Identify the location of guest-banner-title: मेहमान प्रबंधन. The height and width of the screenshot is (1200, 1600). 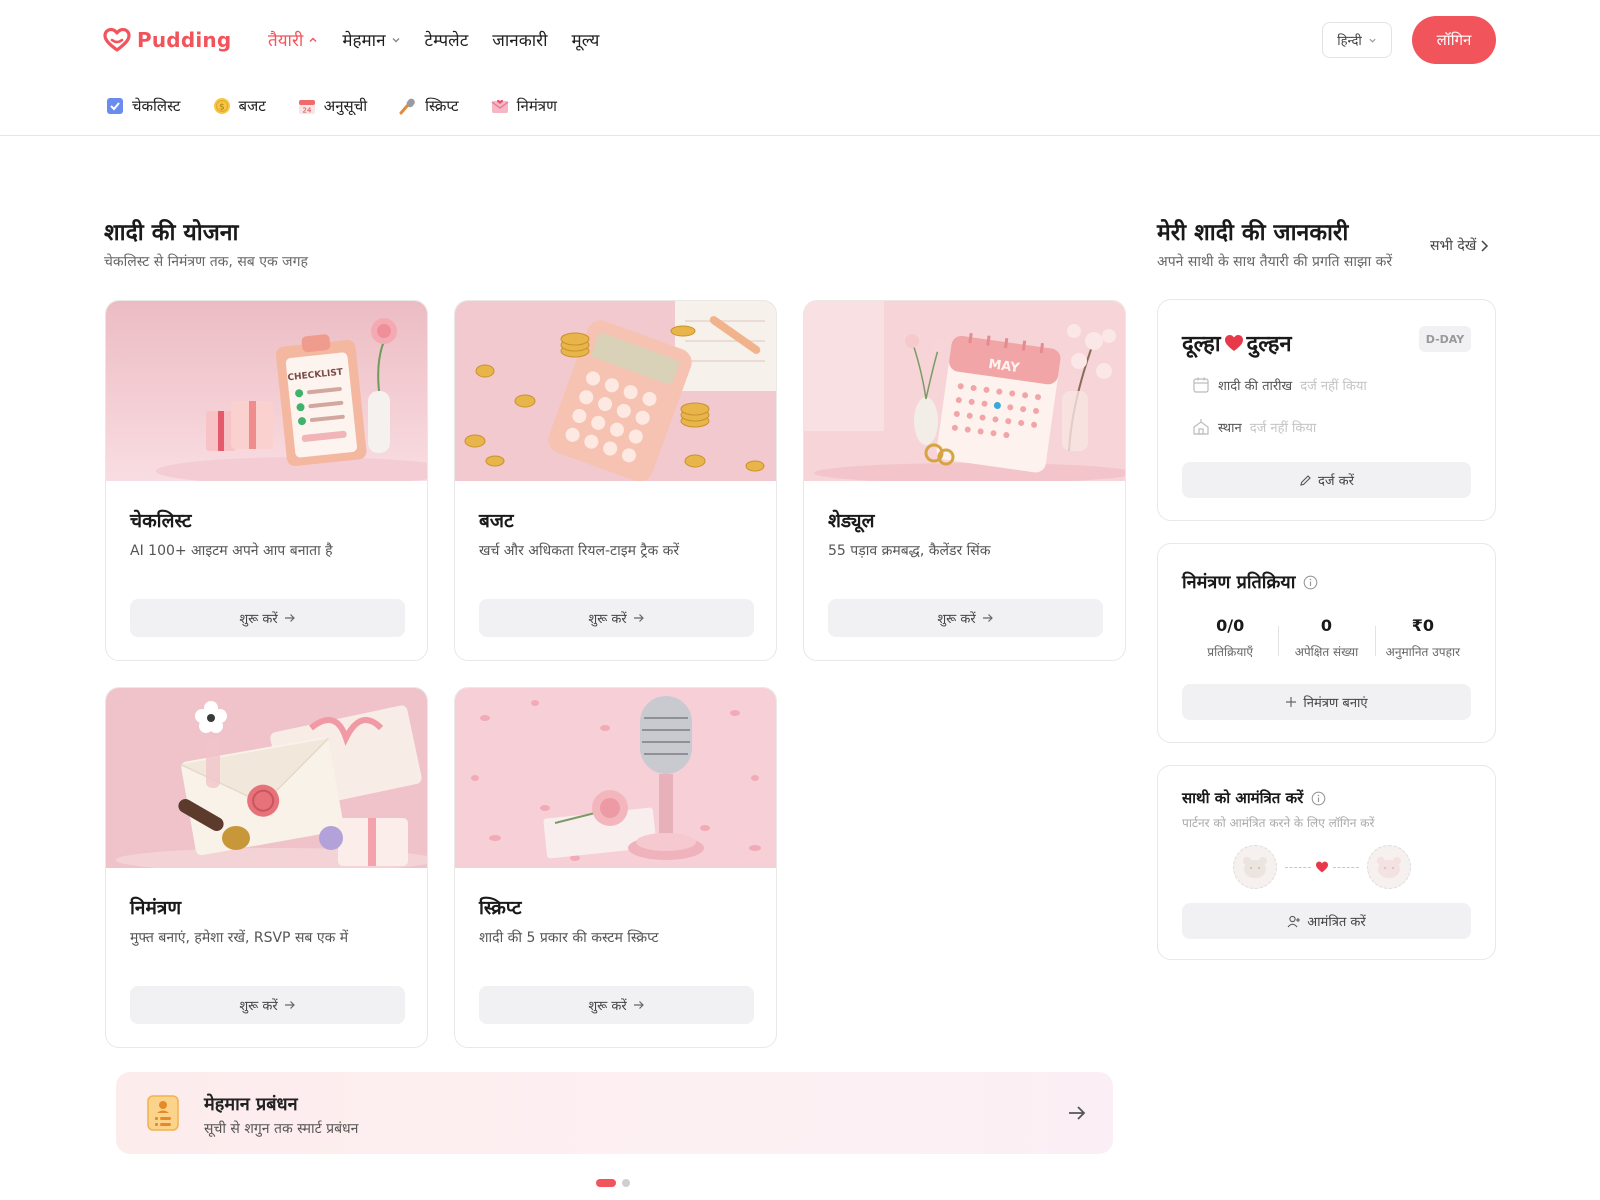
(251, 1104).